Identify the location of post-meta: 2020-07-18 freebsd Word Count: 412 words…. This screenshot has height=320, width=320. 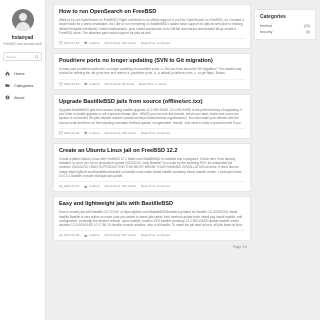
(152, 41).